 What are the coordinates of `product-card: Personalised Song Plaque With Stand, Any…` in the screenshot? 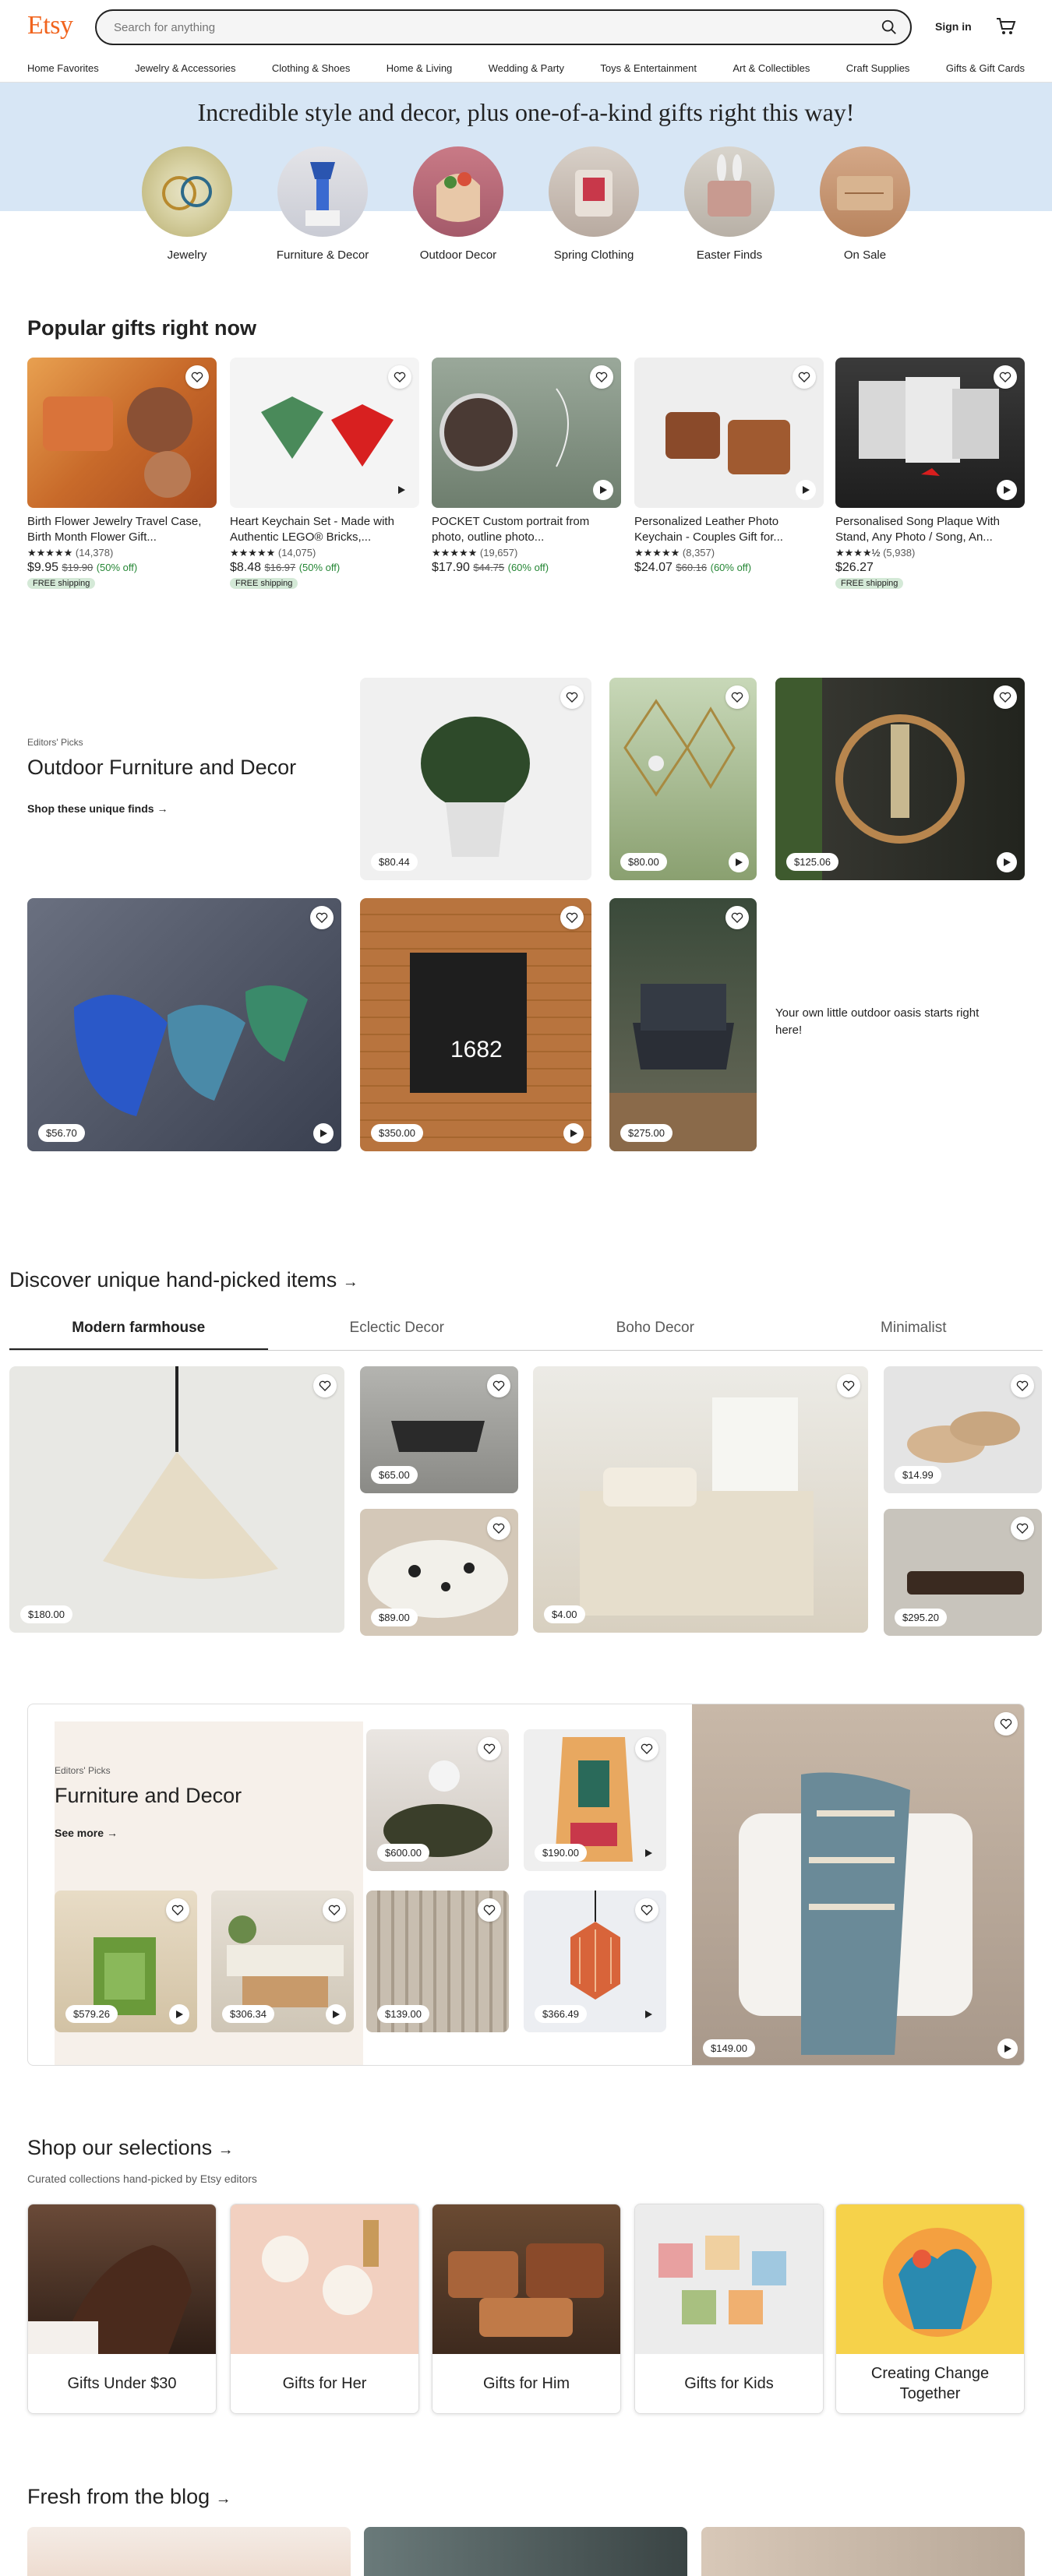 It's located at (930, 474).